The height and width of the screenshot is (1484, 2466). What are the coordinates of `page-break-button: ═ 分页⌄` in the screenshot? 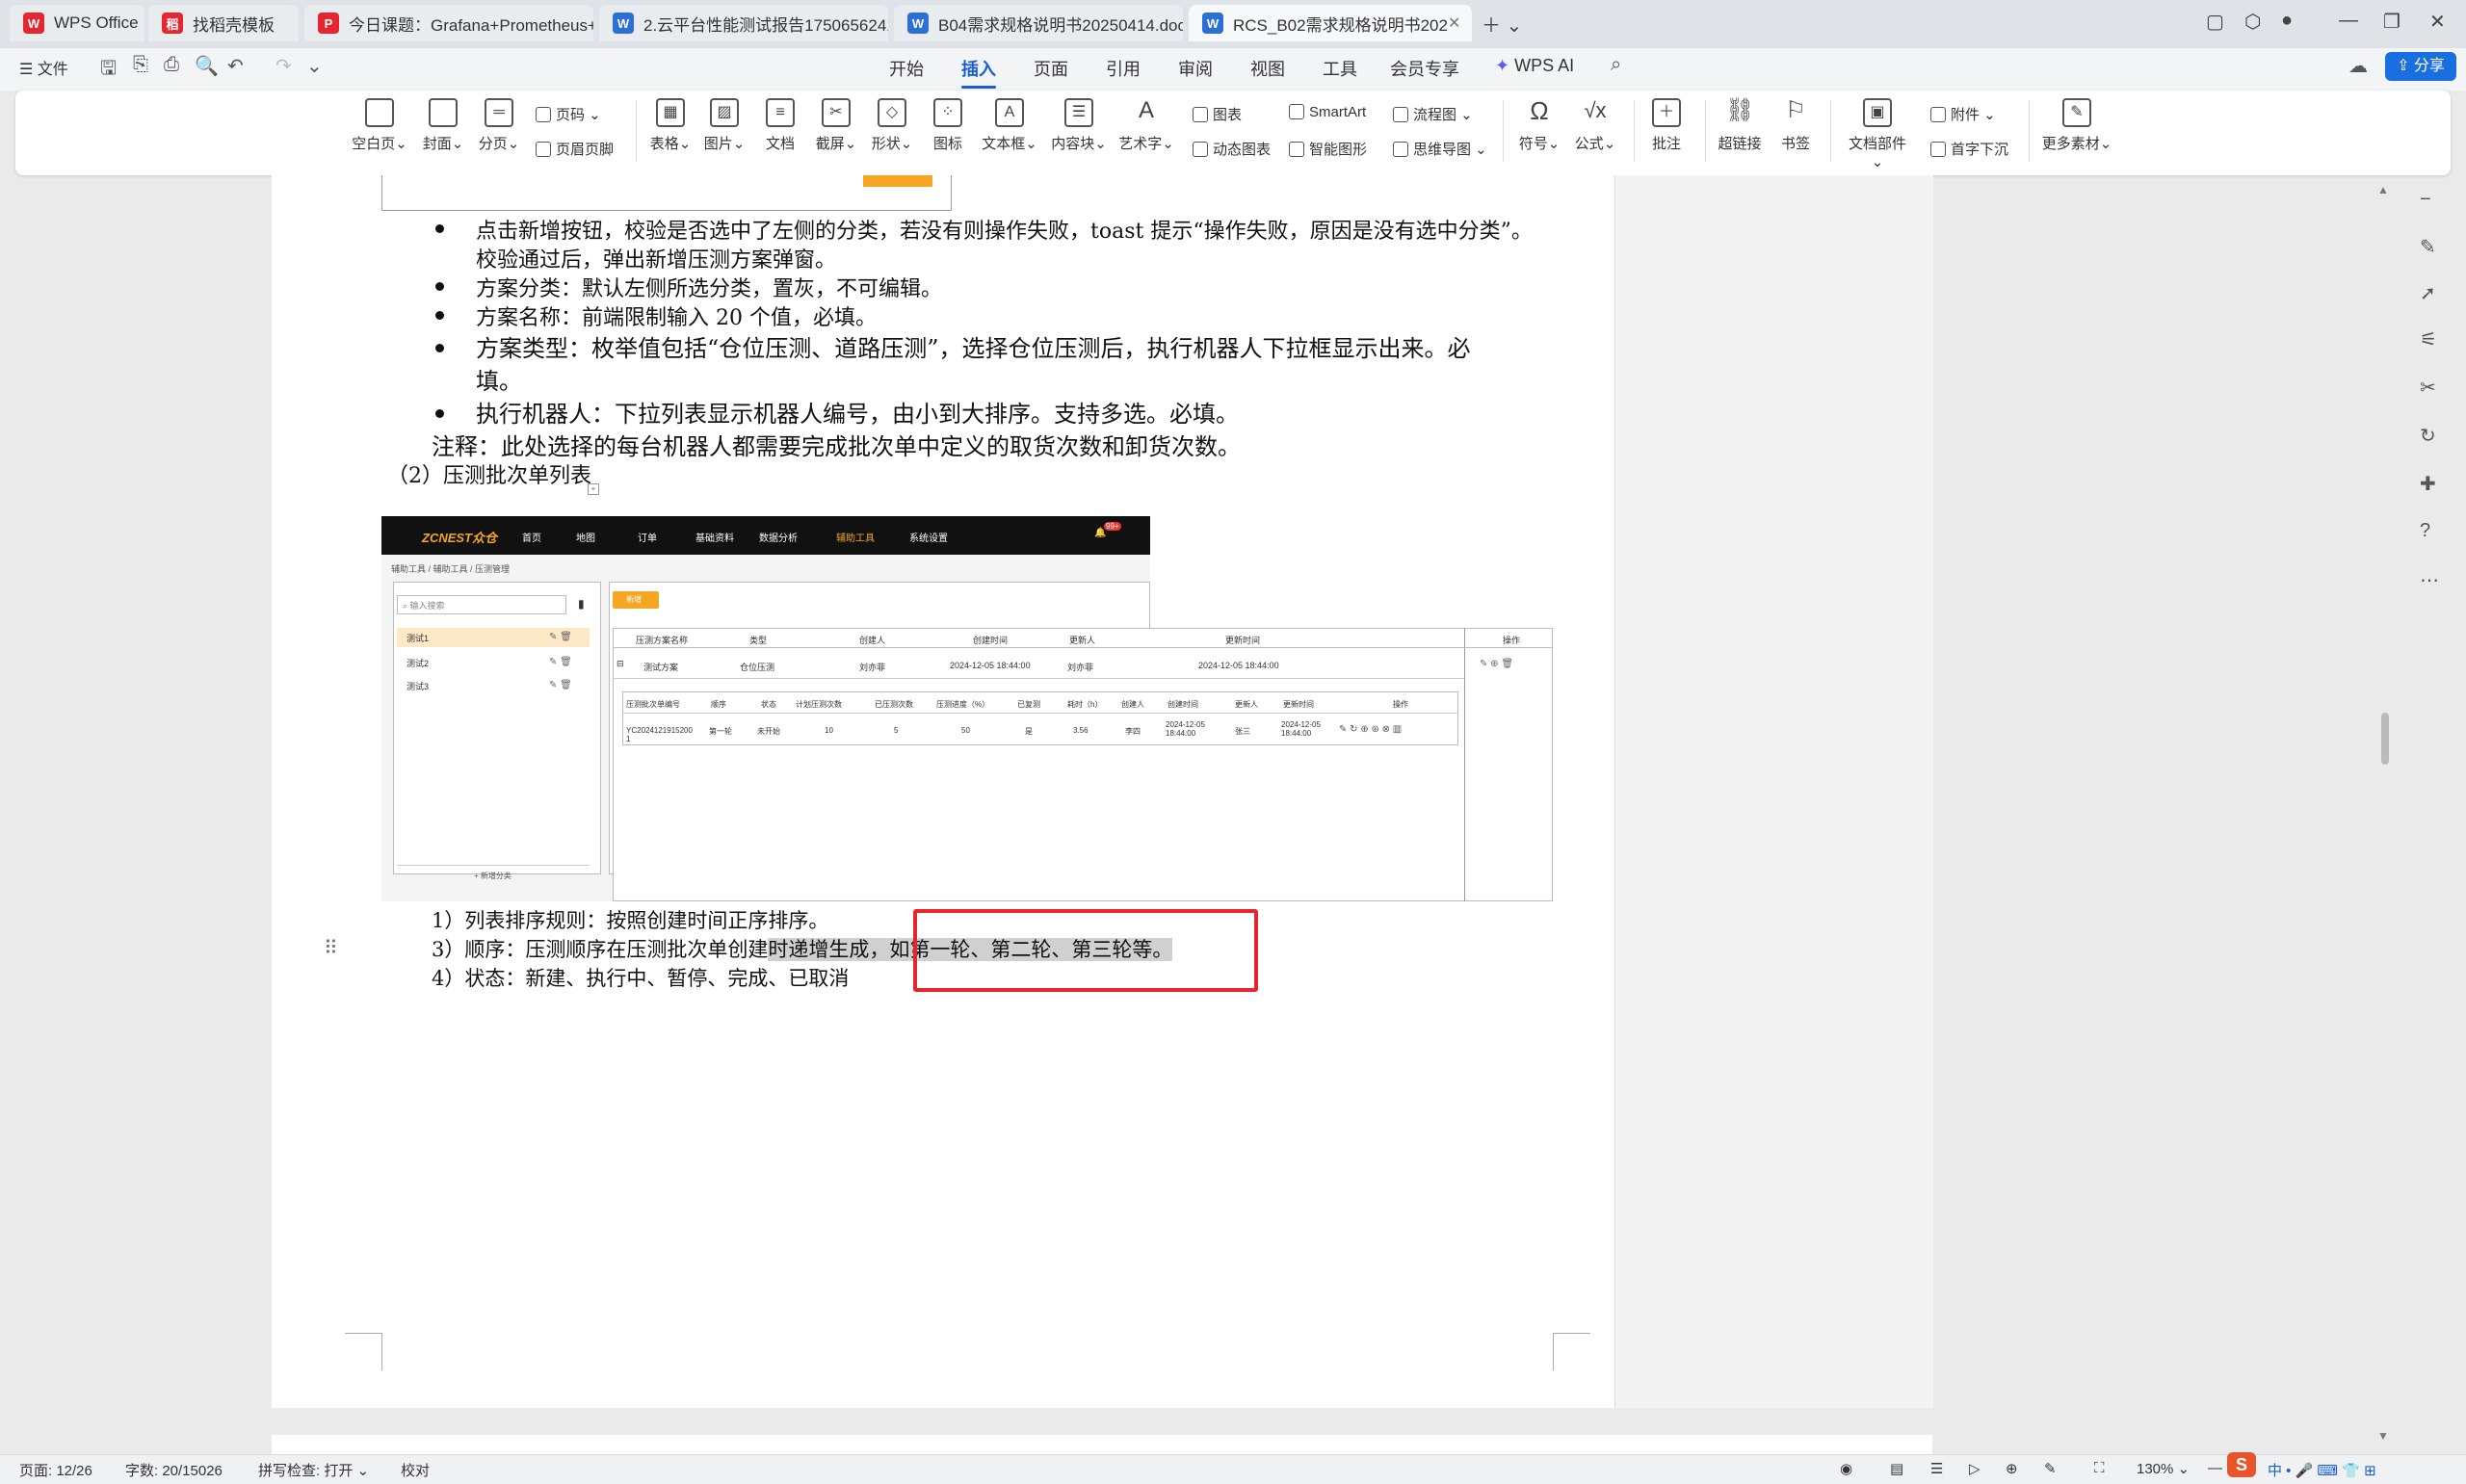 It's located at (499, 126).